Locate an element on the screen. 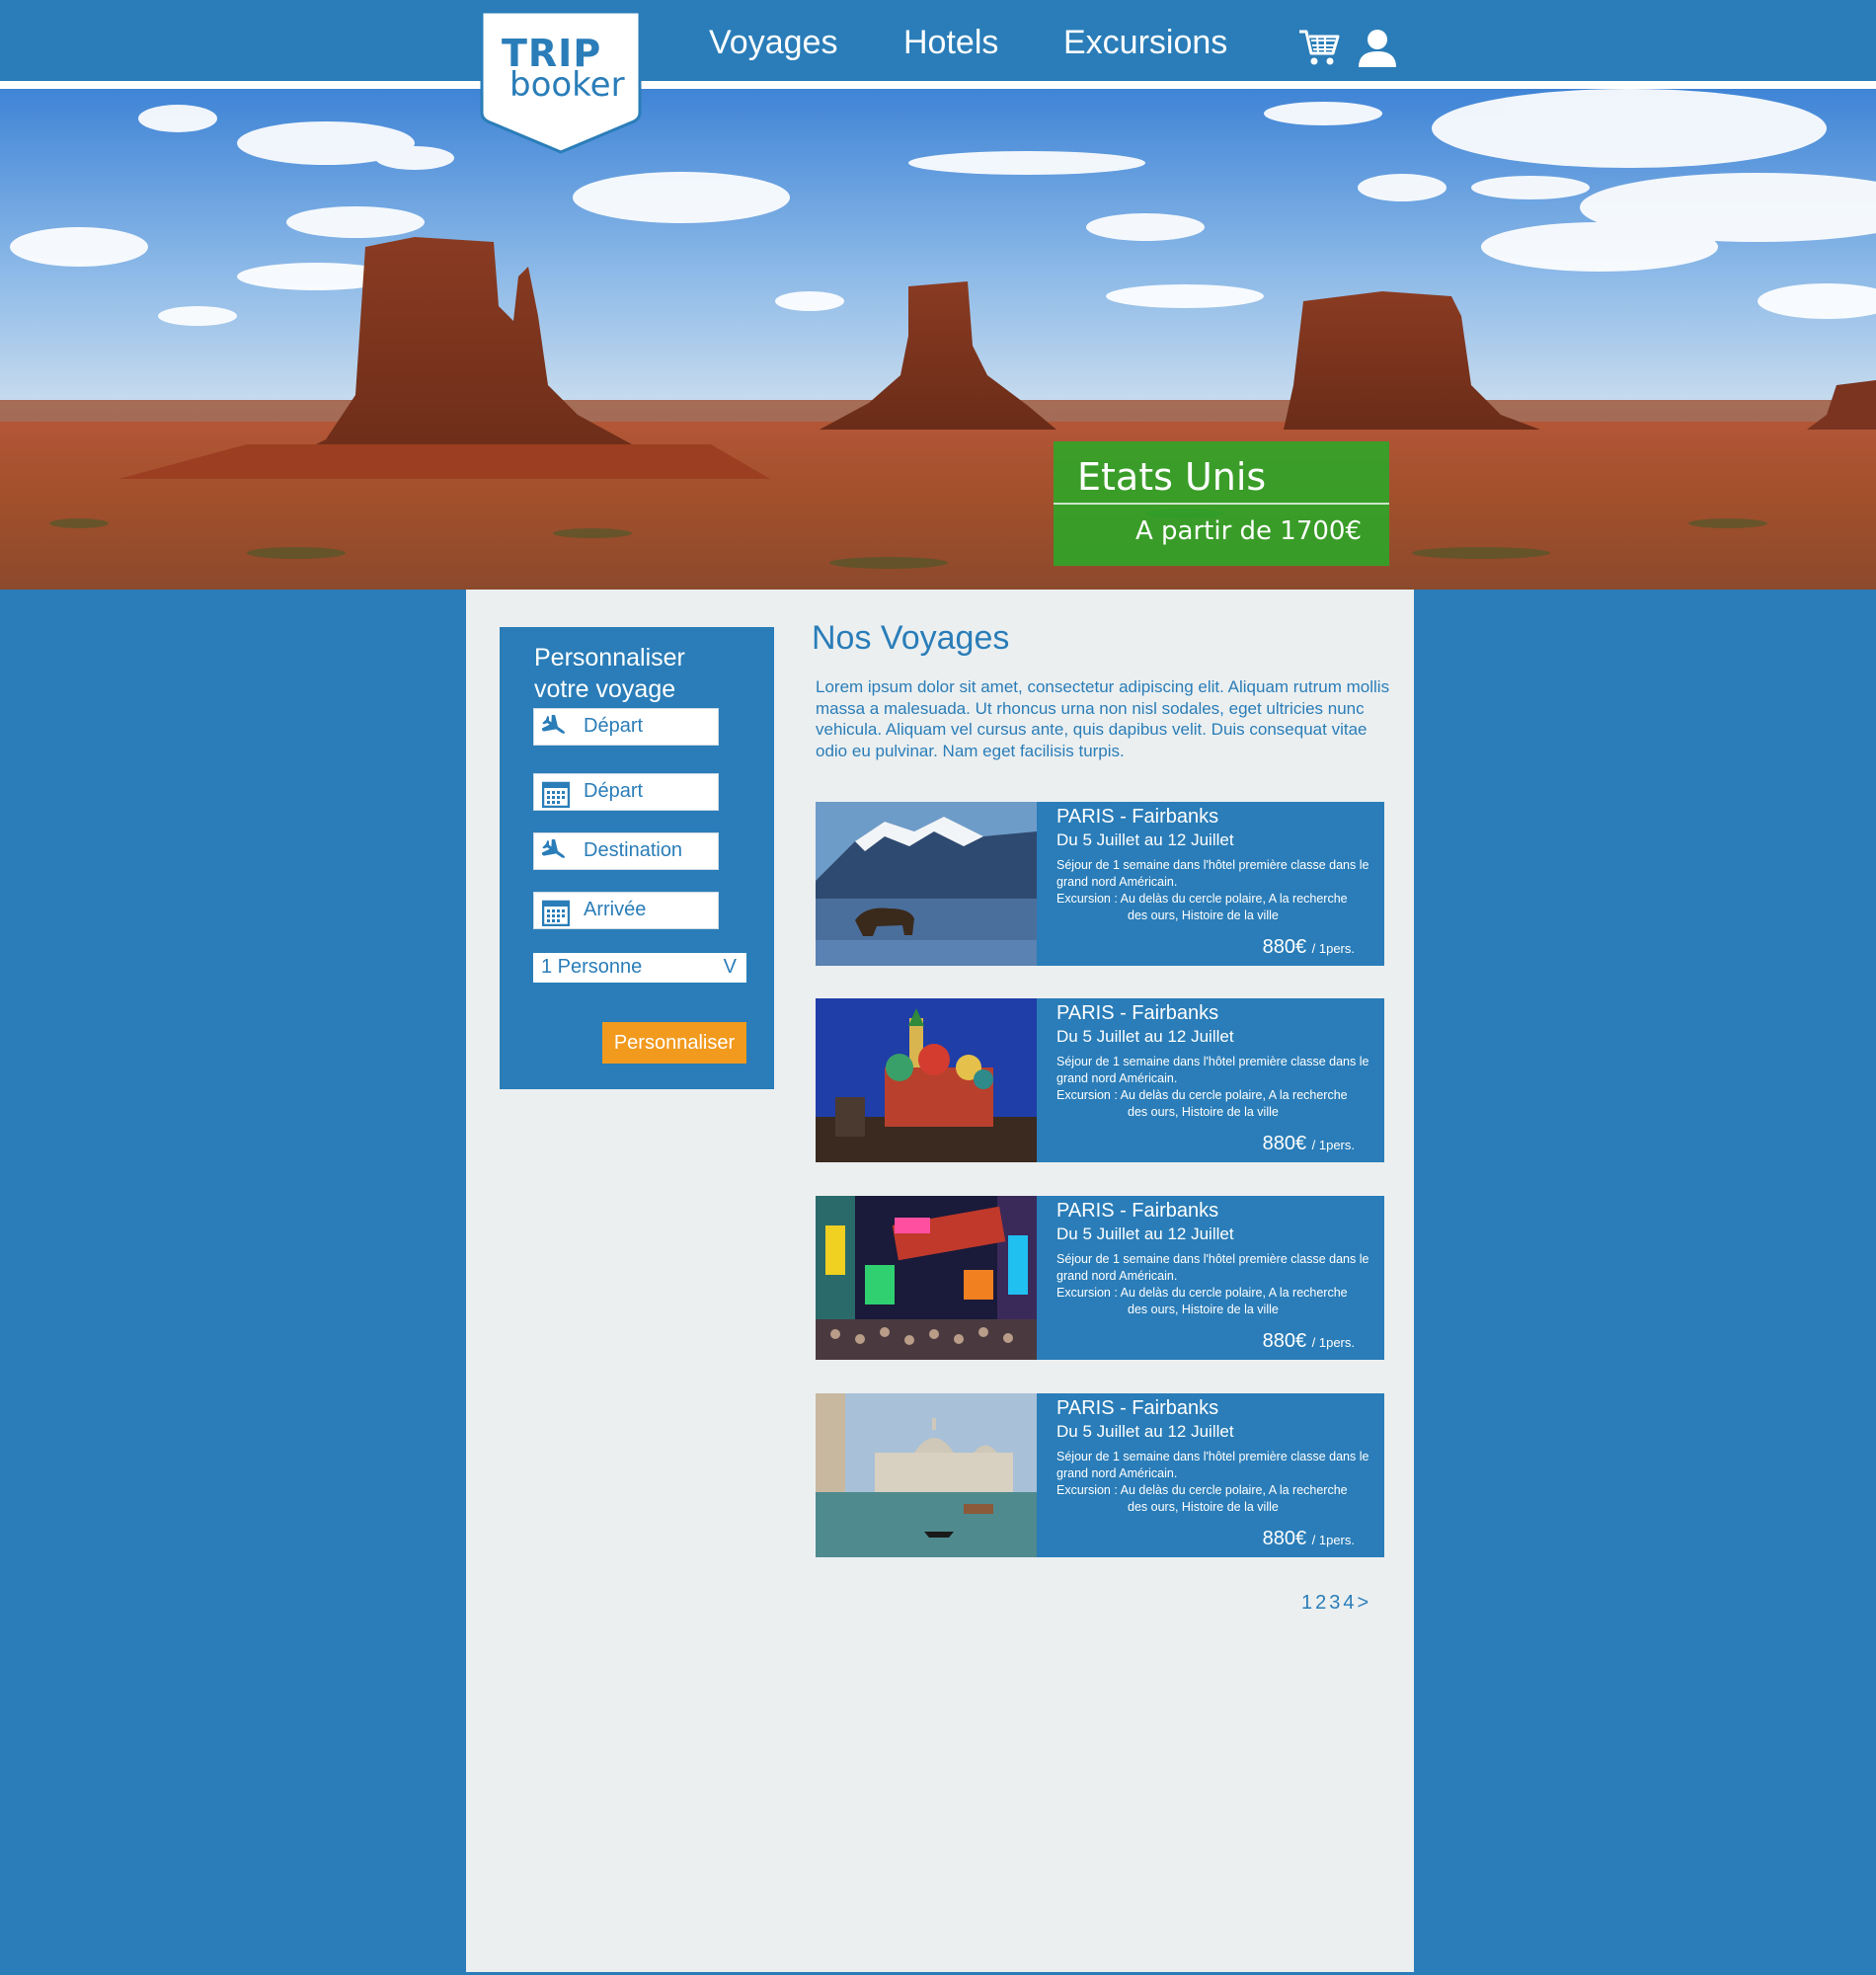  departure-city-label: Départ is located at coordinates (614, 726).